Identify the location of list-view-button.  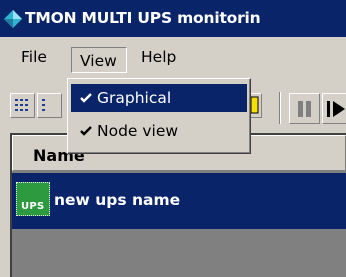
(49, 105).